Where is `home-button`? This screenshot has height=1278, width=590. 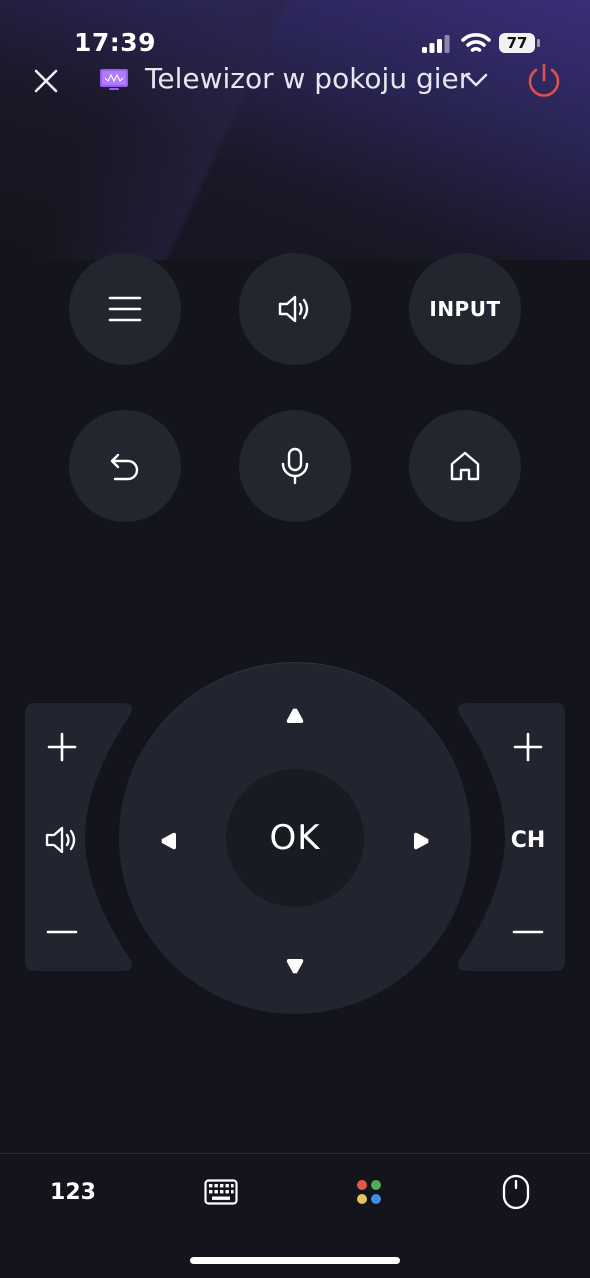 home-button is located at coordinates (465, 466).